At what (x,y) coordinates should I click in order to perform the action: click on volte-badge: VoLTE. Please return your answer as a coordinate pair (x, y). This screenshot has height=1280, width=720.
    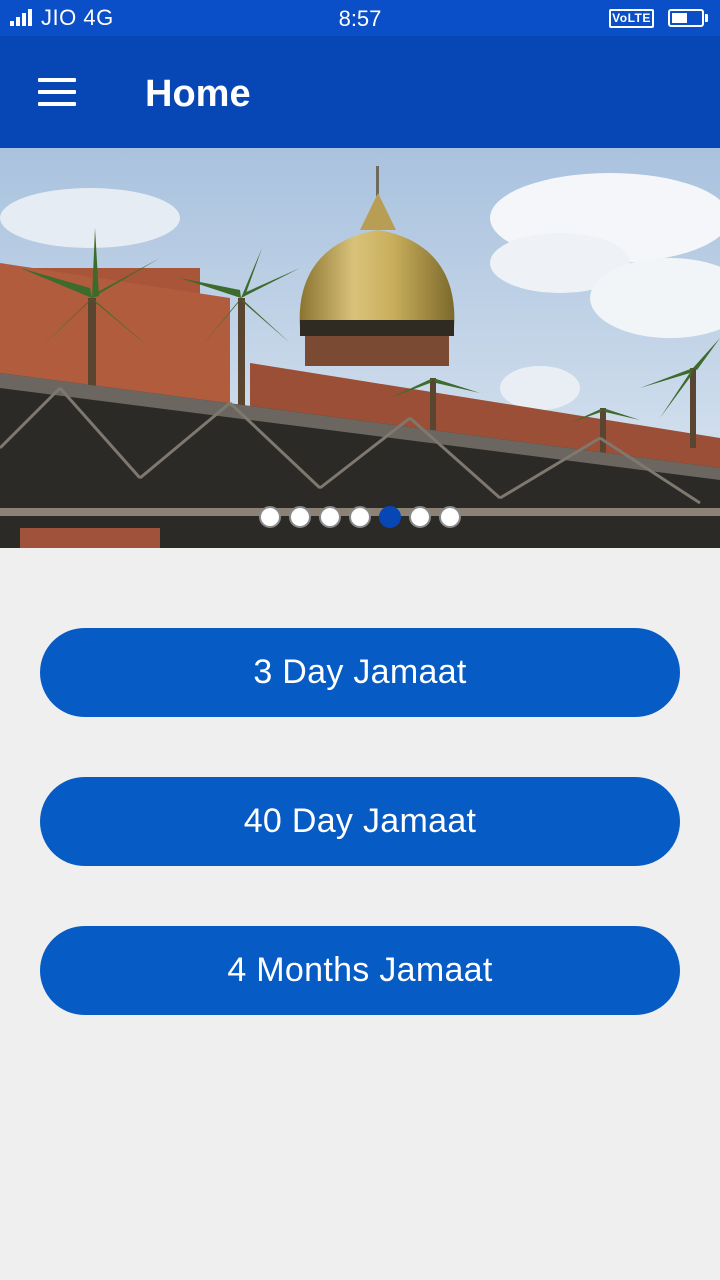
    Looking at the image, I should click on (631, 18).